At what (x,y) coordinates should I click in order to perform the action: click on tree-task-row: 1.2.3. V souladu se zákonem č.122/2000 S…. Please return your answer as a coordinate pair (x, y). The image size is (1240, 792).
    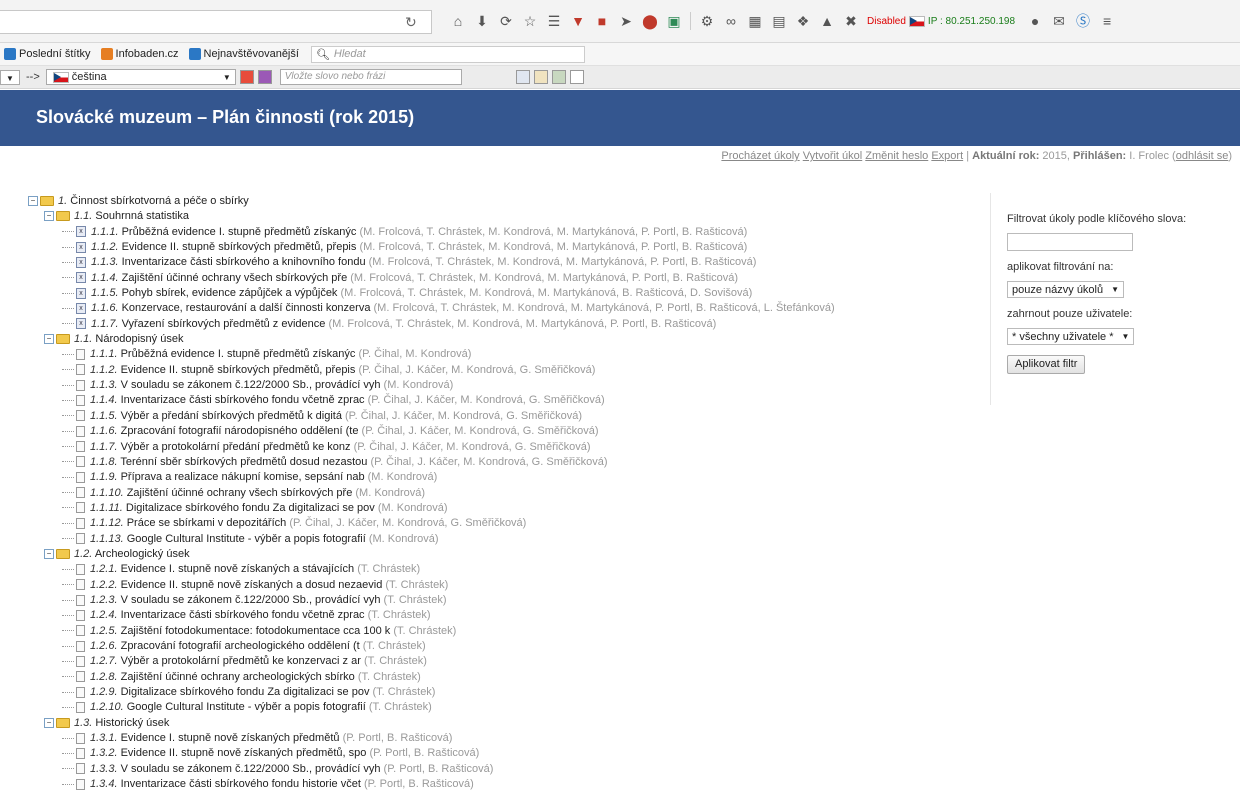
    Looking at the image, I should click on (503, 600).